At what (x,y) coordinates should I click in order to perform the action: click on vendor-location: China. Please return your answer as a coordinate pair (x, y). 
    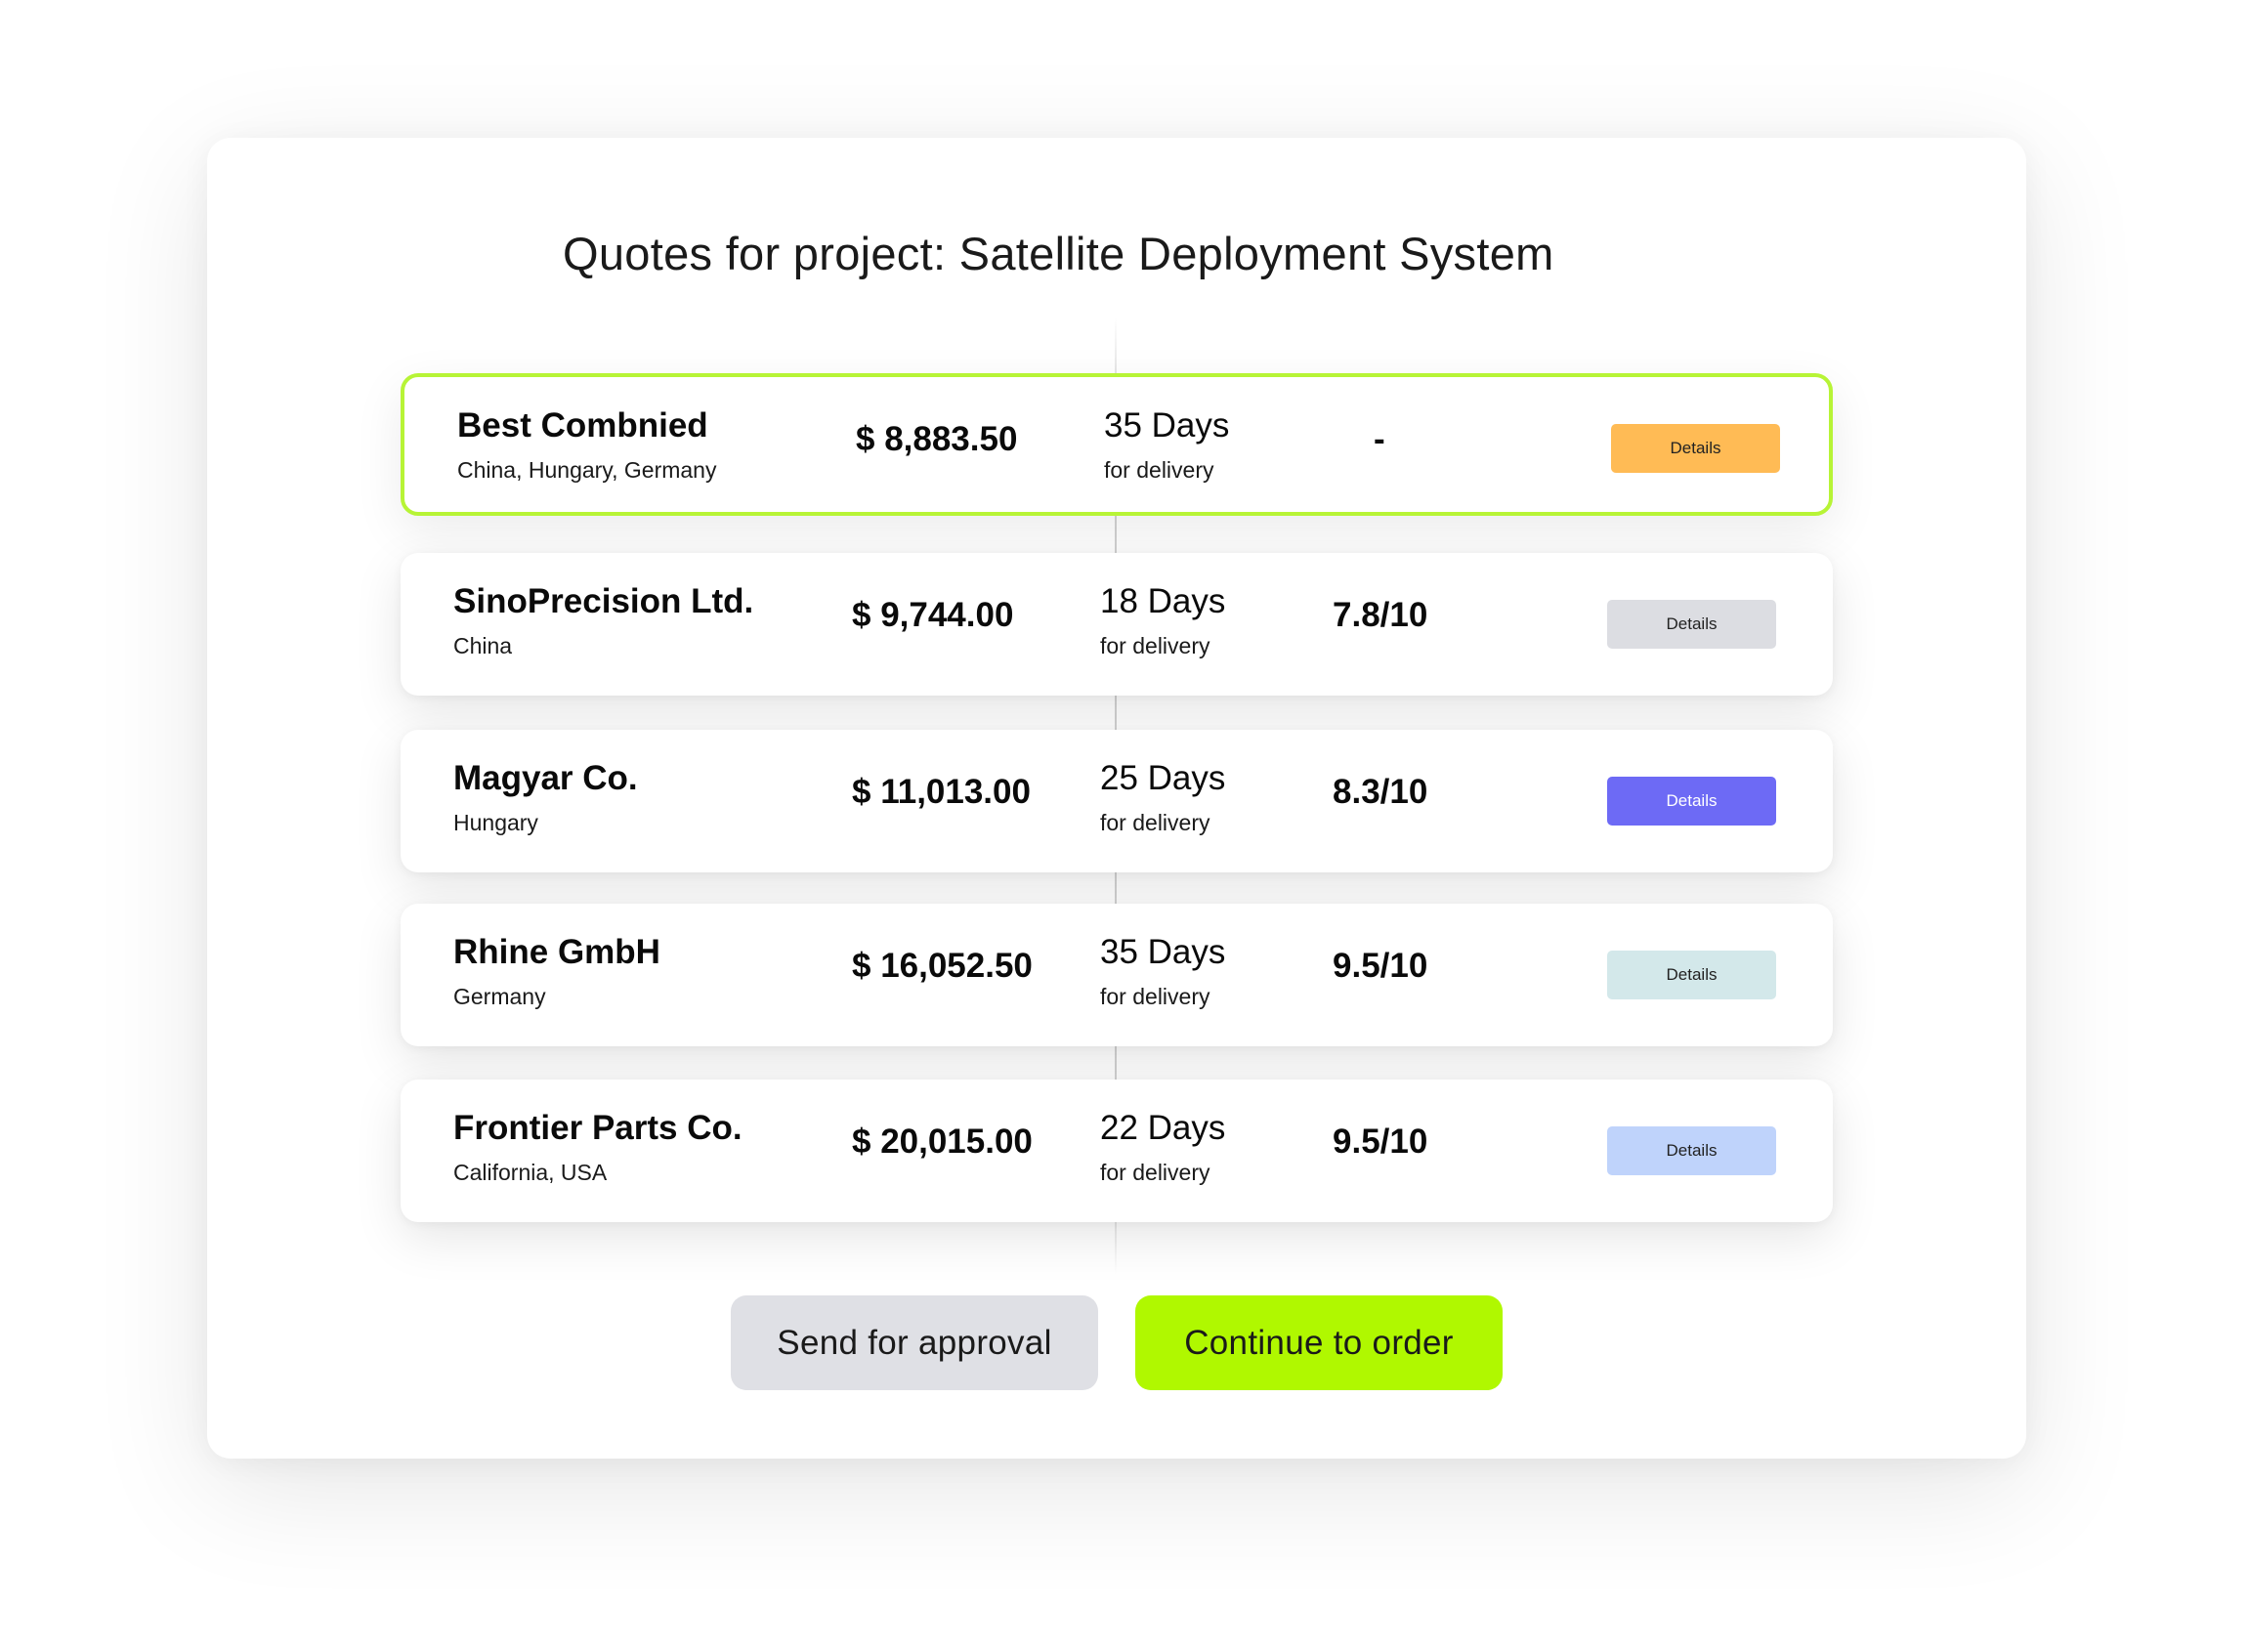
    Looking at the image, I should click on (483, 645).